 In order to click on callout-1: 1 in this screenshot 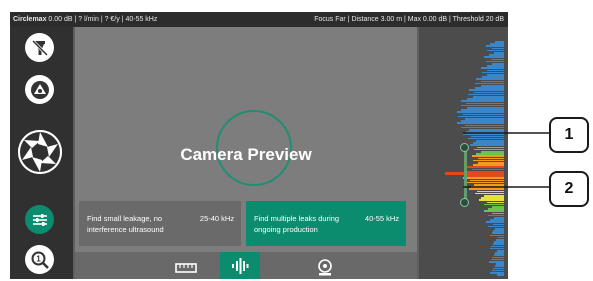, I will do `click(569, 135)`.